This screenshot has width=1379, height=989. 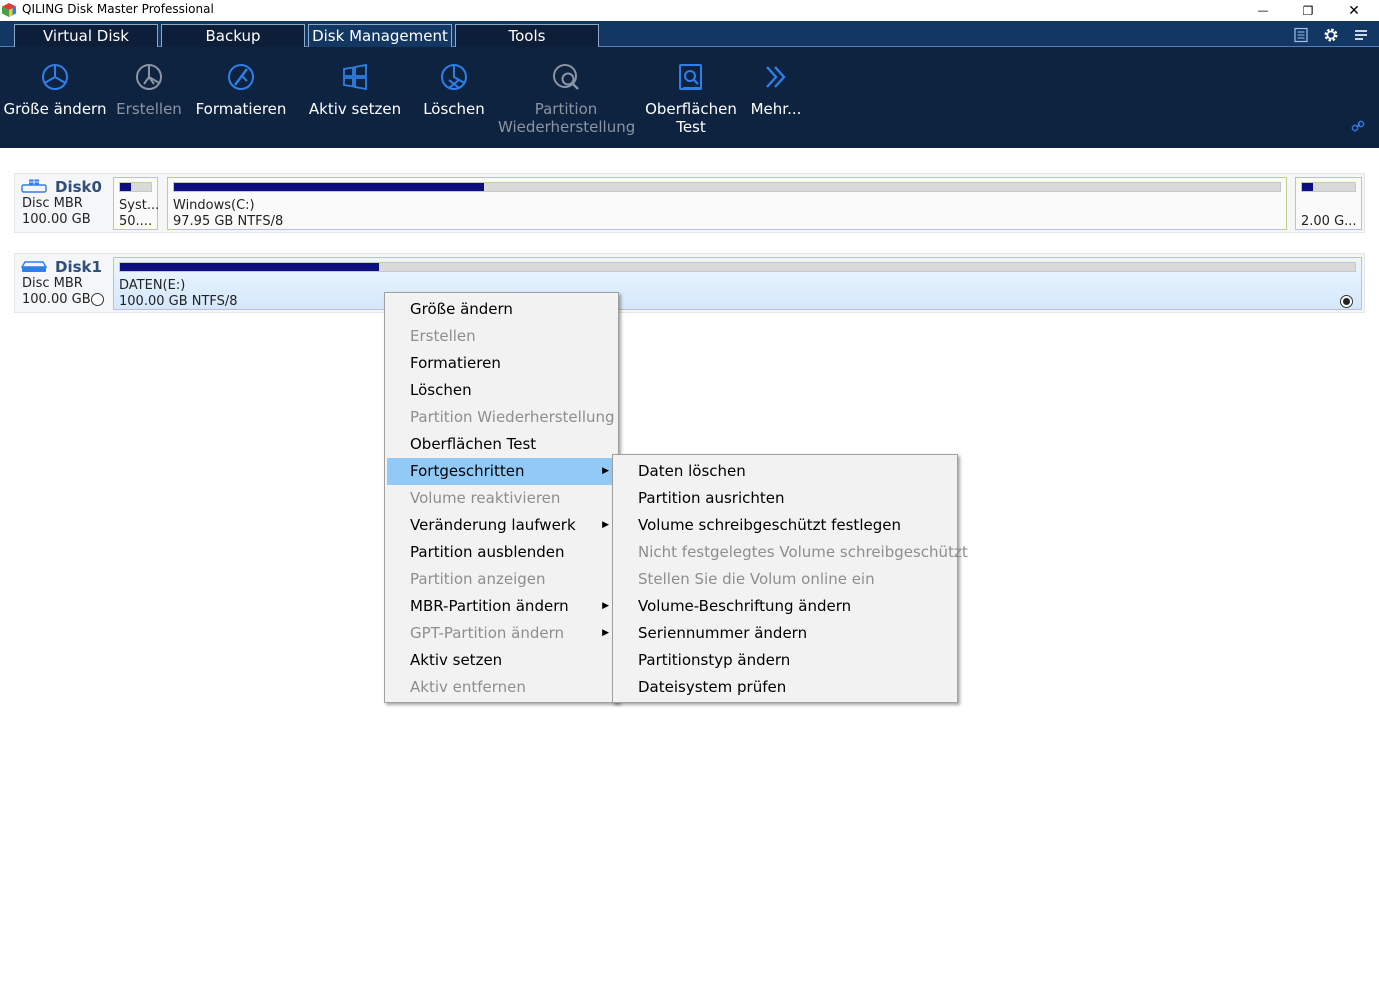 I want to click on menu-item-daten-löschen: Daten löschen, so click(x=785, y=471).